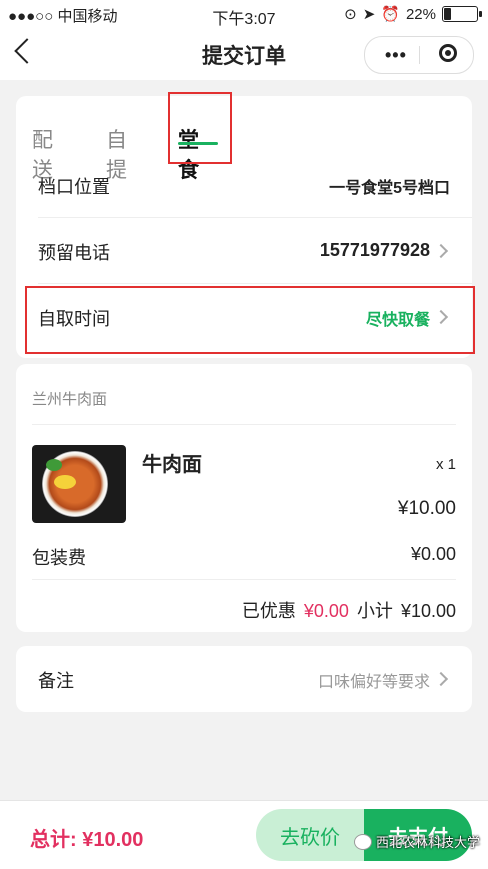  I want to click on wechat-icon, so click(362, 841).